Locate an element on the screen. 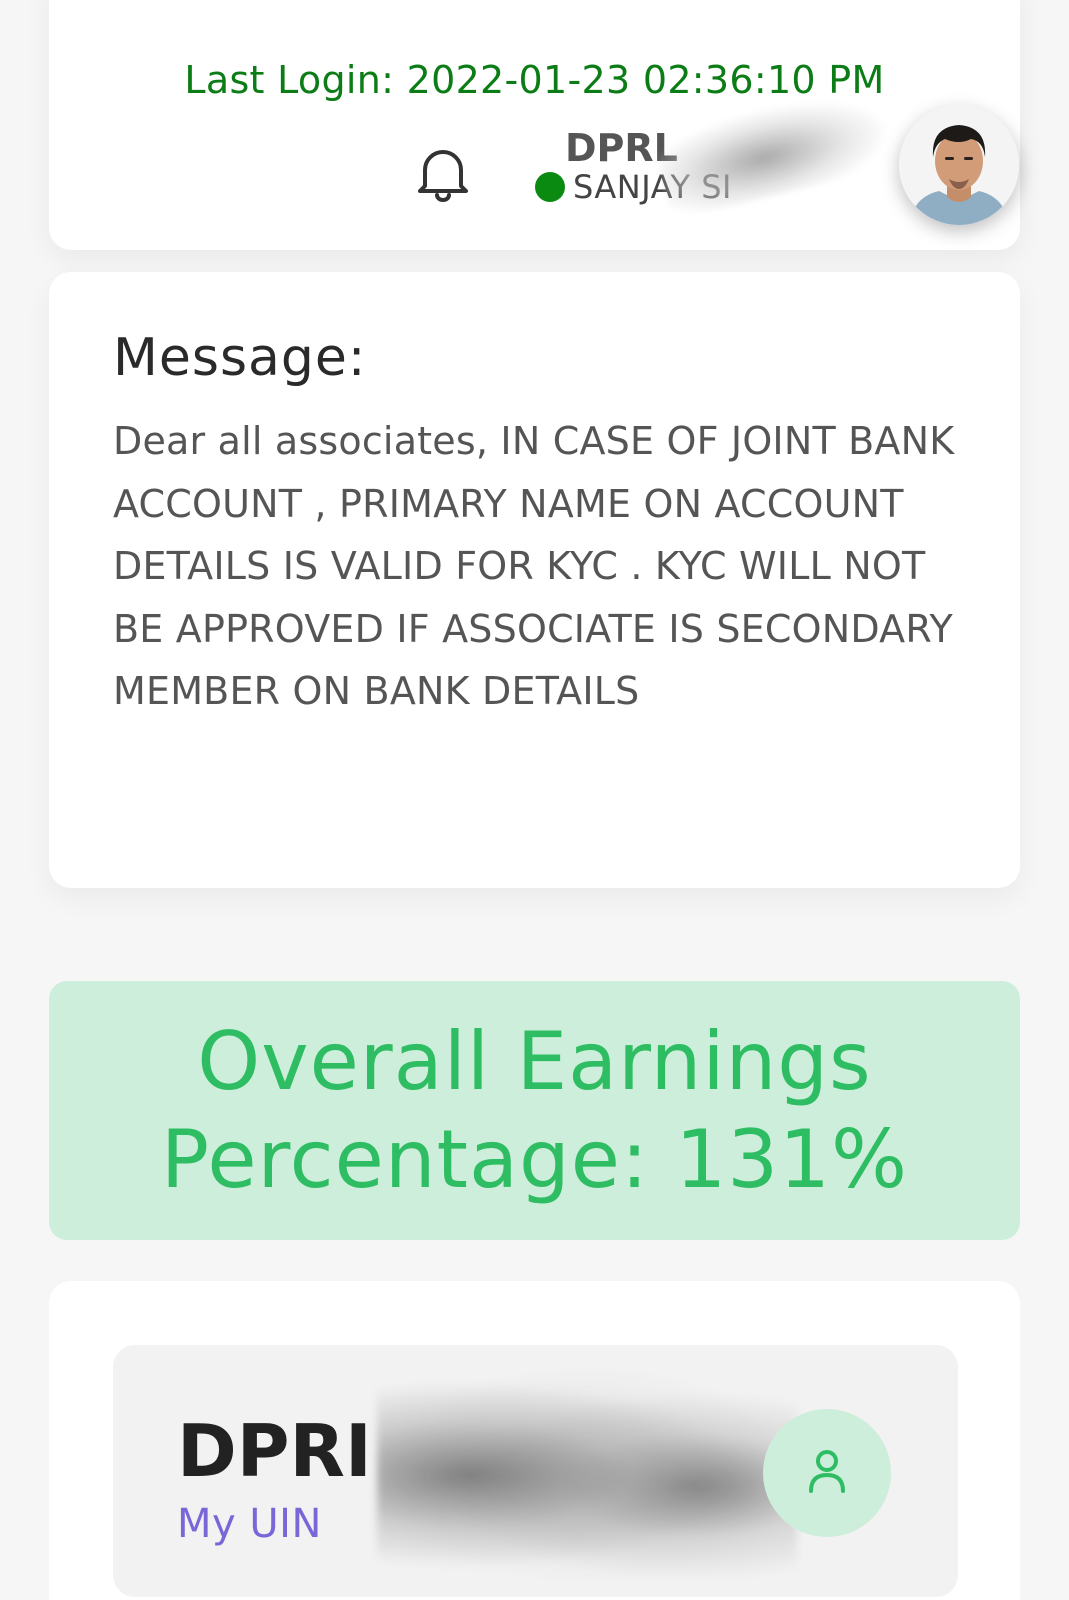 The width and height of the screenshot is (1069, 1600). earnings-banner: Overall Earnings Percentage: 131% is located at coordinates (534, 1110).